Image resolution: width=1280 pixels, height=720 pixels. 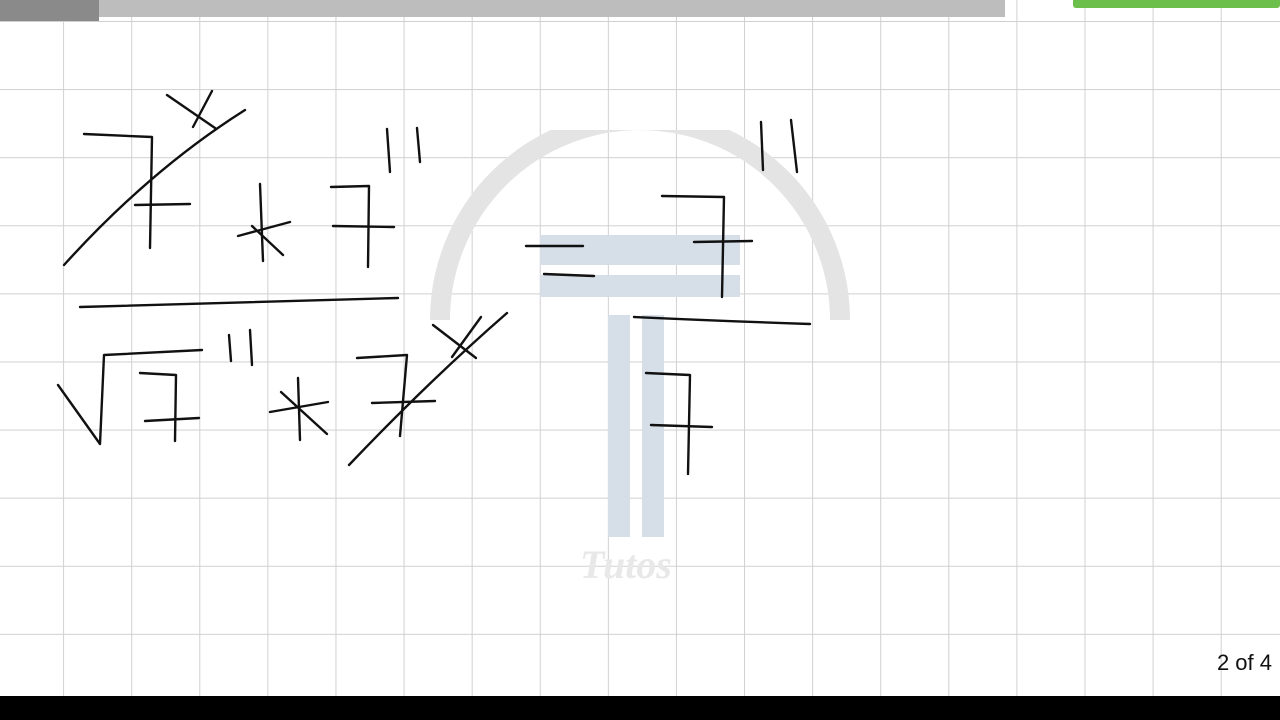 I want to click on ink-seven-5-bar, so click(x=723, y=241).